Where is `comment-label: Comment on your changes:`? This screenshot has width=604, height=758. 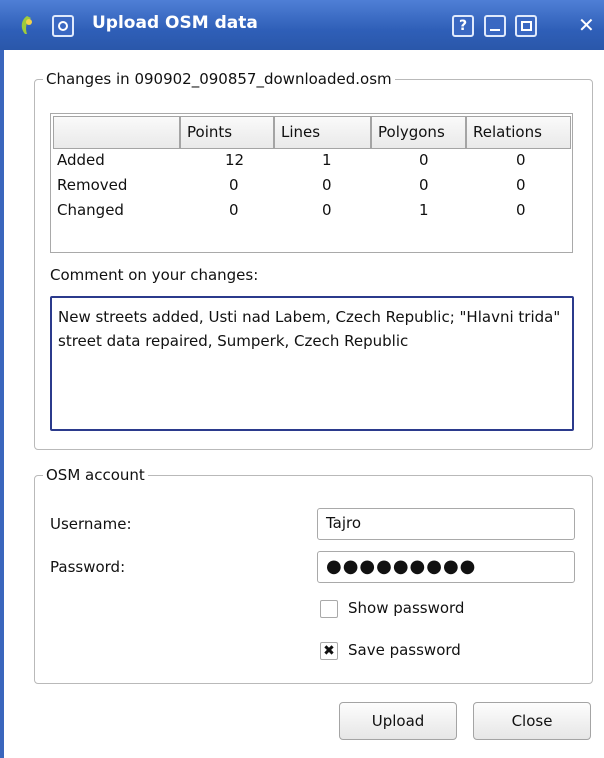
comment-label: Comment on your changes: is located at coordinates (154, 275).